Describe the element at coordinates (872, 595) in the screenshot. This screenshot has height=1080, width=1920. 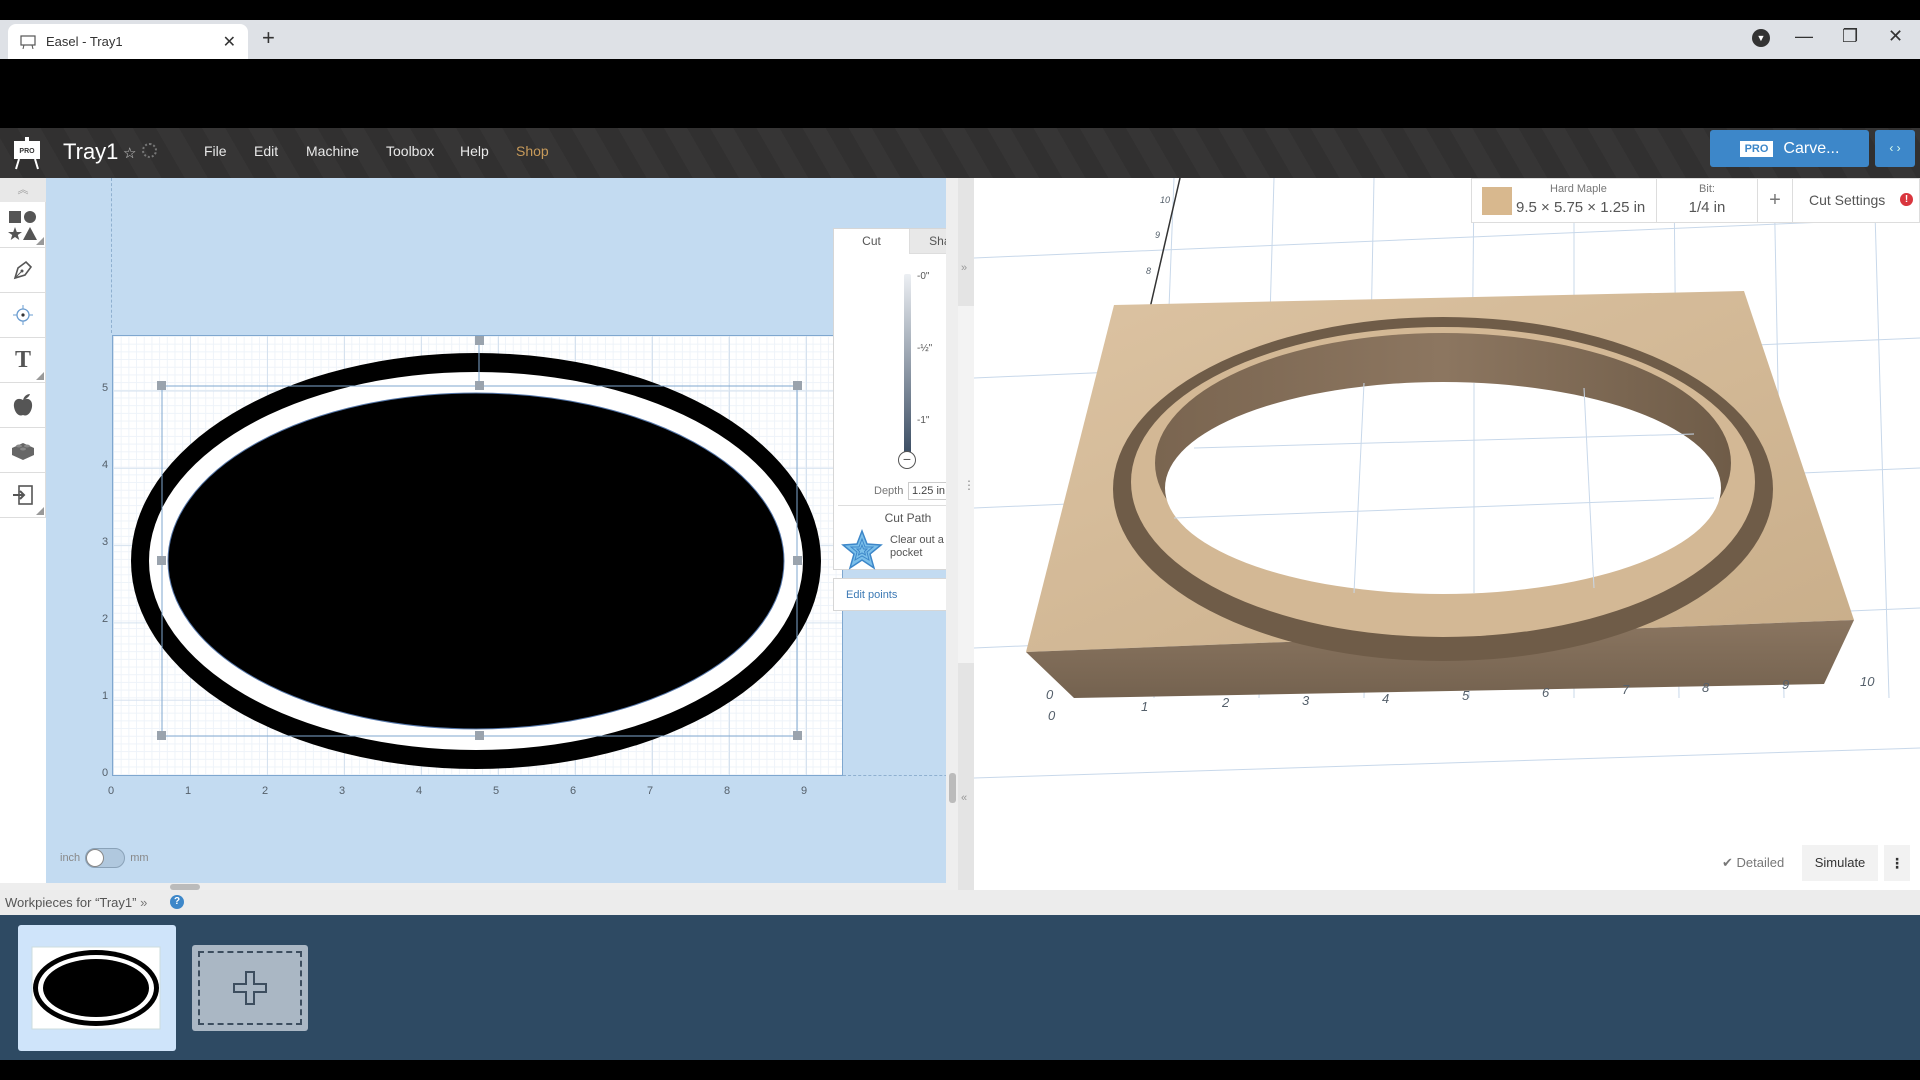
I see `edit-points-label: Edit points` at that location.